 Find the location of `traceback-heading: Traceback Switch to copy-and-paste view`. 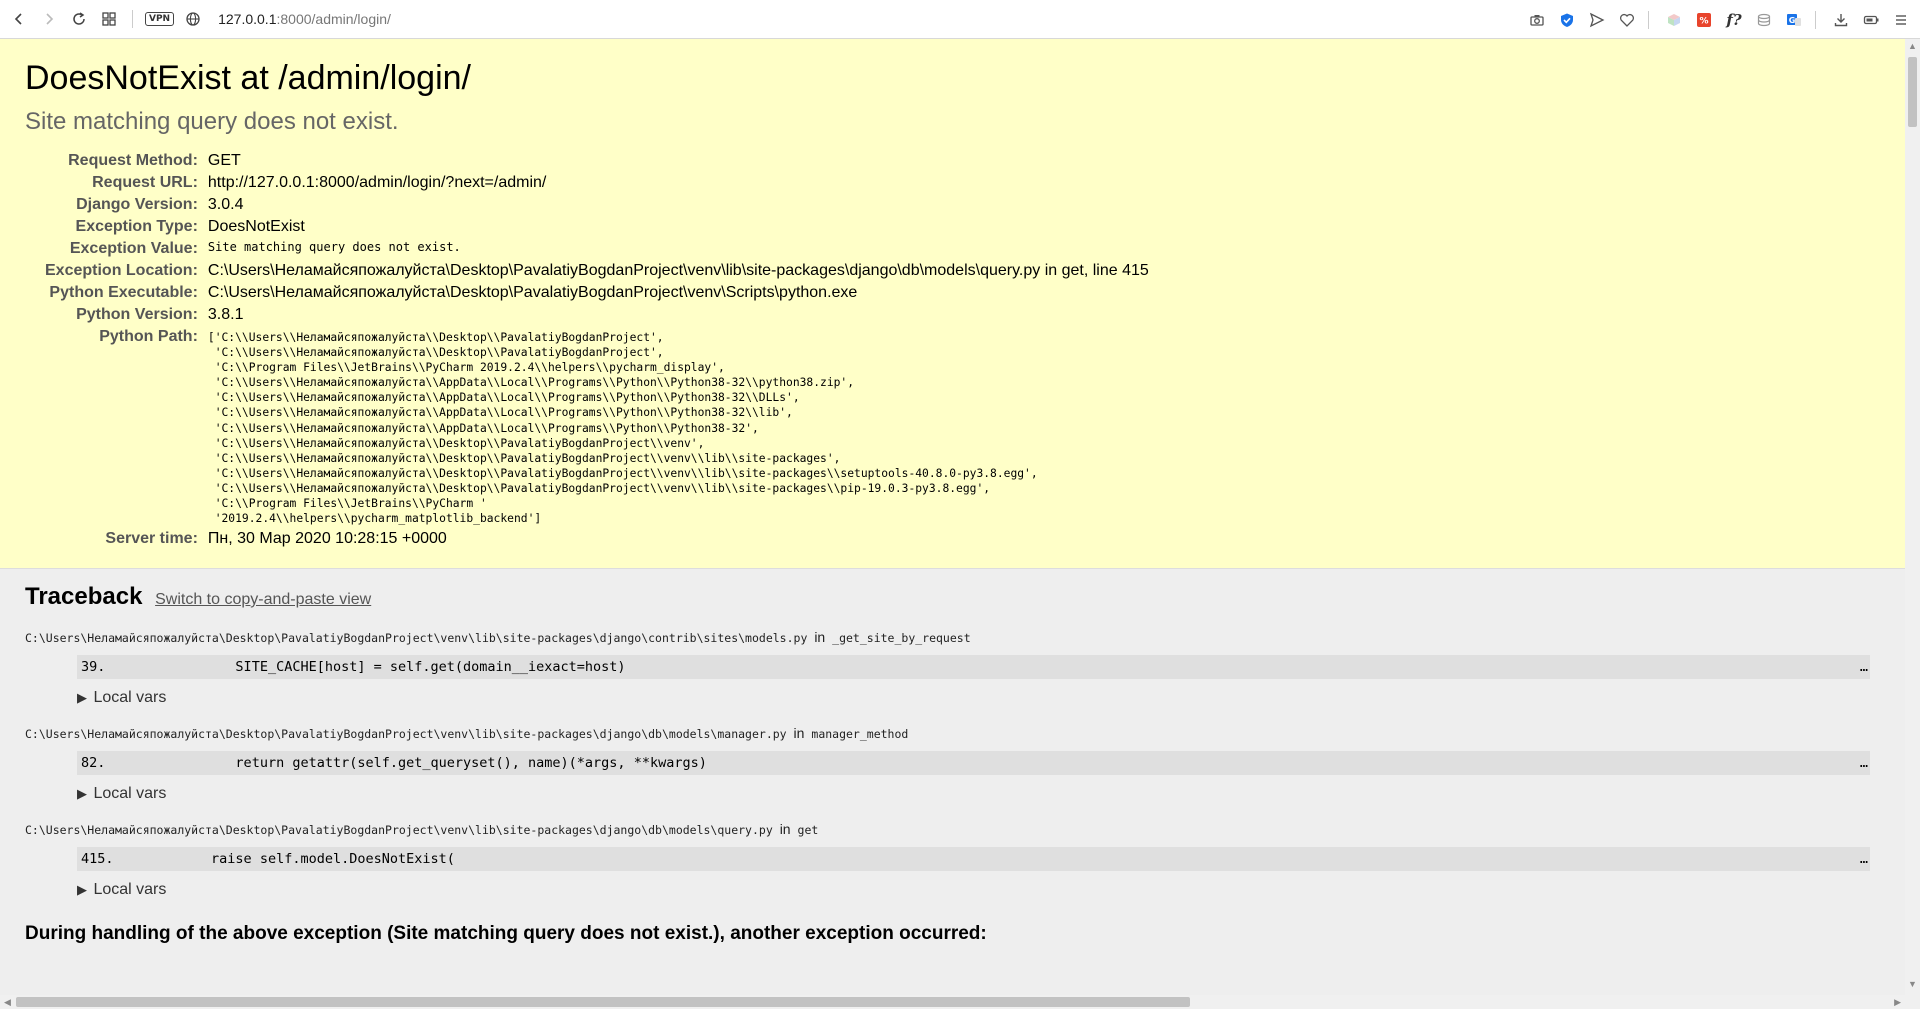

traceback-heading: Traceback Switch to copy-and-paste view is located at coordinates (952, 597).